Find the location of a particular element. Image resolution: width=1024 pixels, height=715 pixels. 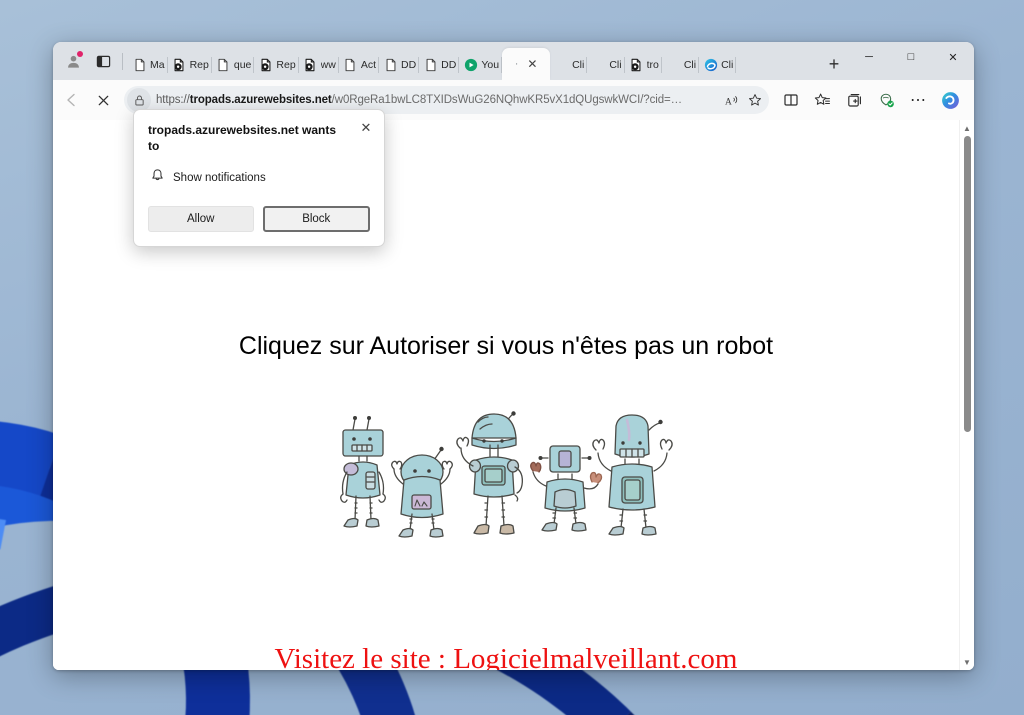

collections-icon is located at coordinates (854, 100).